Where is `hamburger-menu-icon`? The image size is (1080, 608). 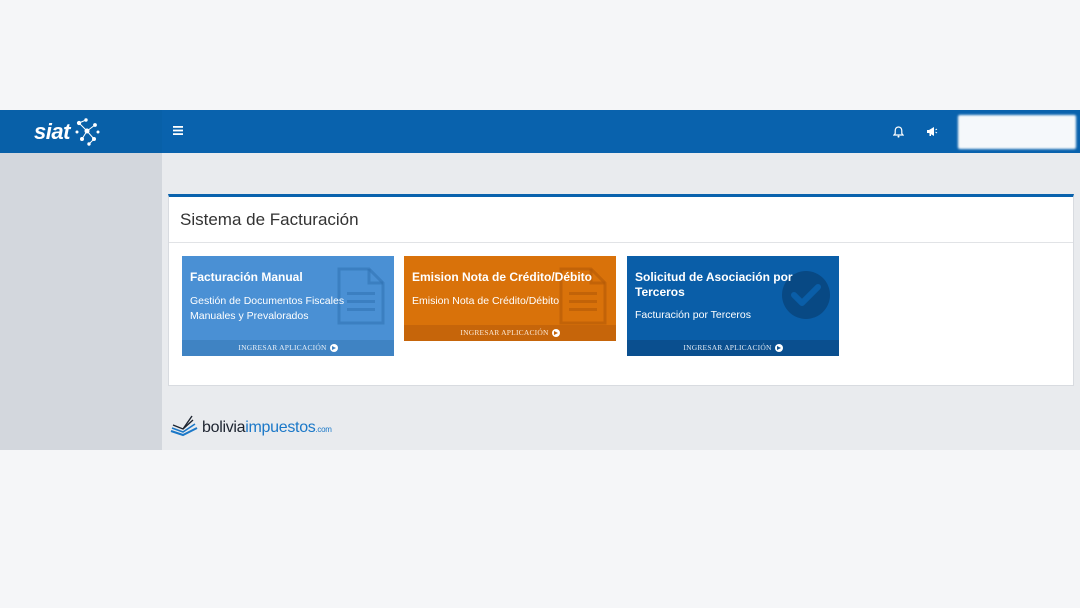
hamburger-menu-icon is located at coordinates (178, 130).